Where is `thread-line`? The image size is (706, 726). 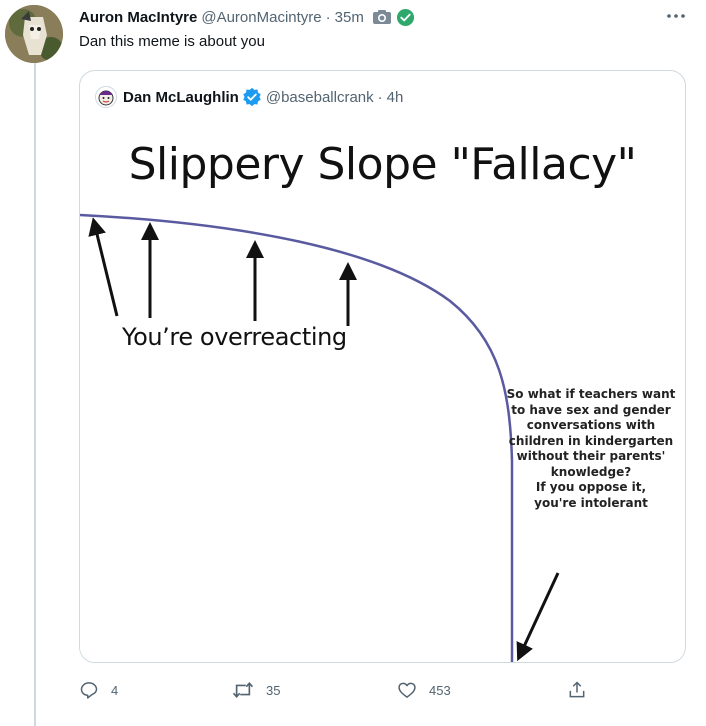 thread-line is located at coordinates (35, 394).